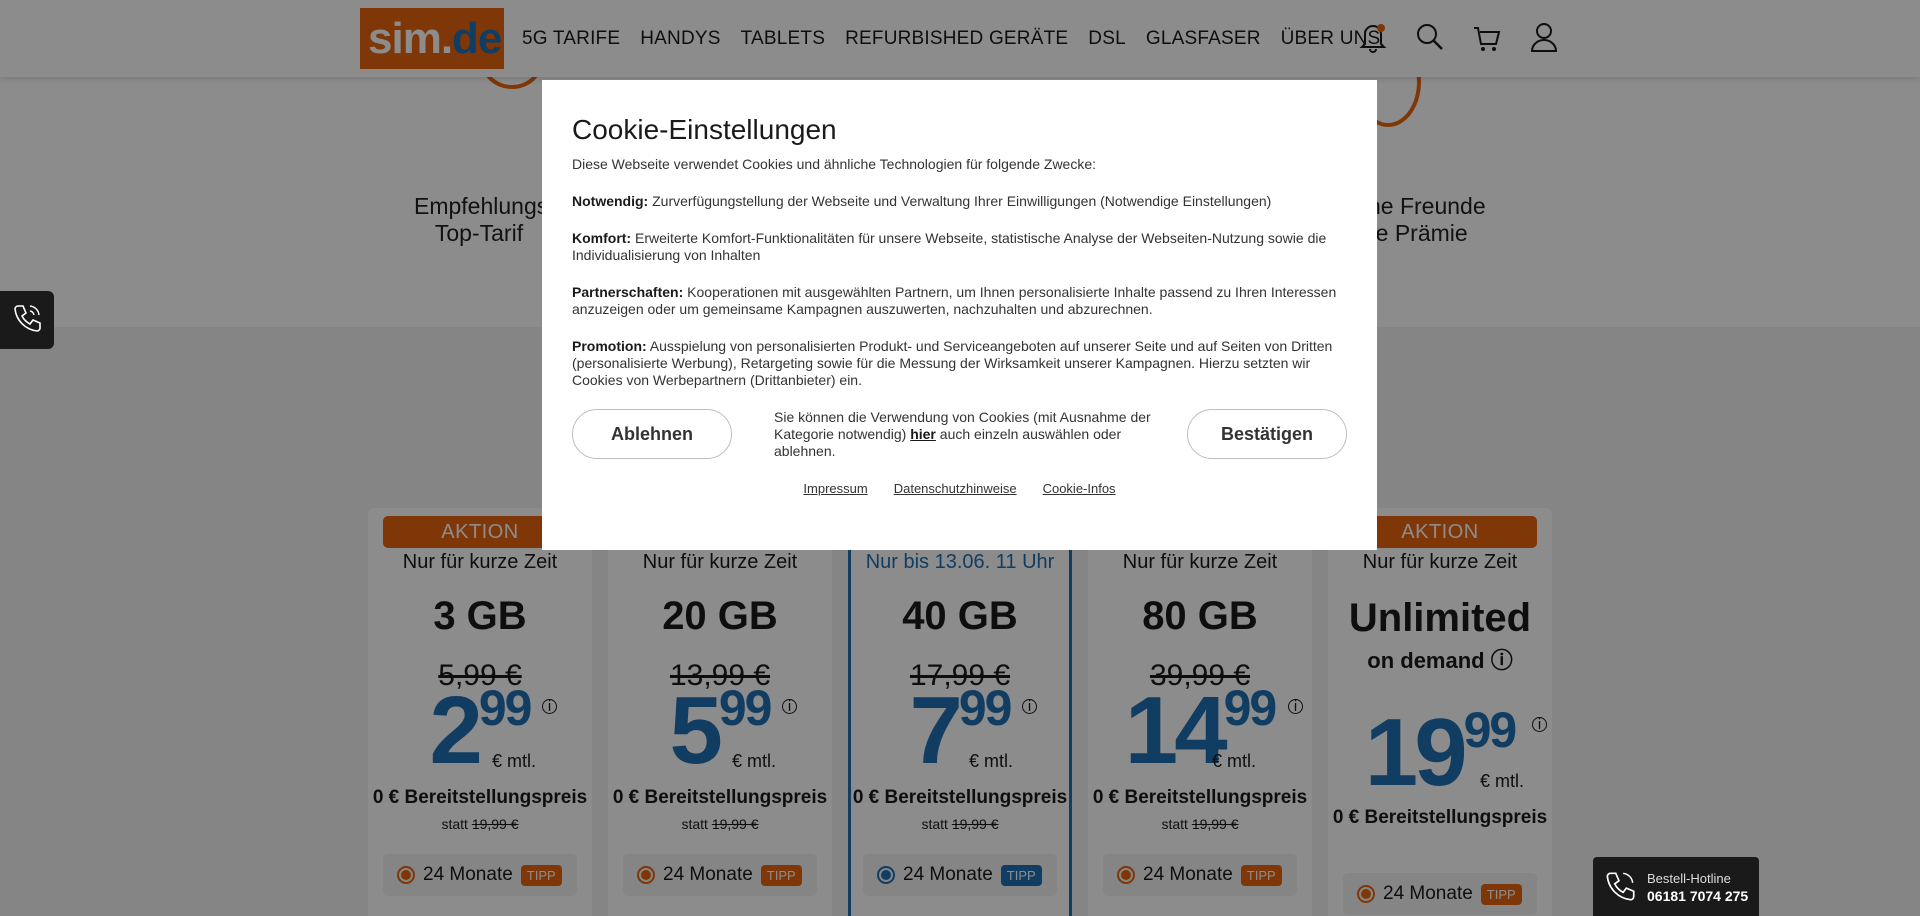 The height and width of the screenshot is (916, 1920). I want to click on cookie-infos-link: Cookie-Infos, so click(1079, 488).